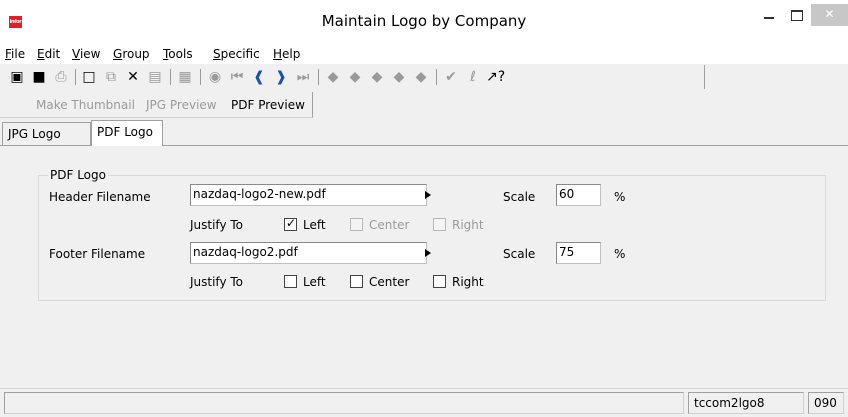  I want to click on checkmark-icon: ✓, so click(291, 223).